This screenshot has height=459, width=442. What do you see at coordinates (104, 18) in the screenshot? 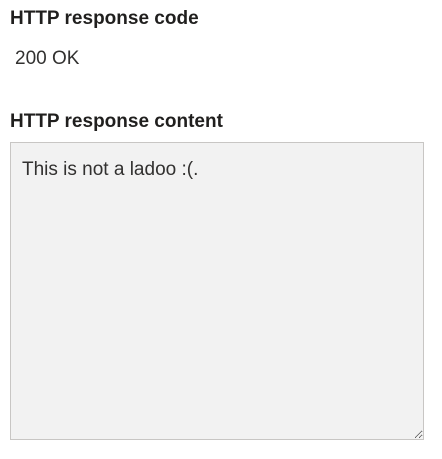
I see `response-code-label: HTTP response code` at bounding box center [104, 18].